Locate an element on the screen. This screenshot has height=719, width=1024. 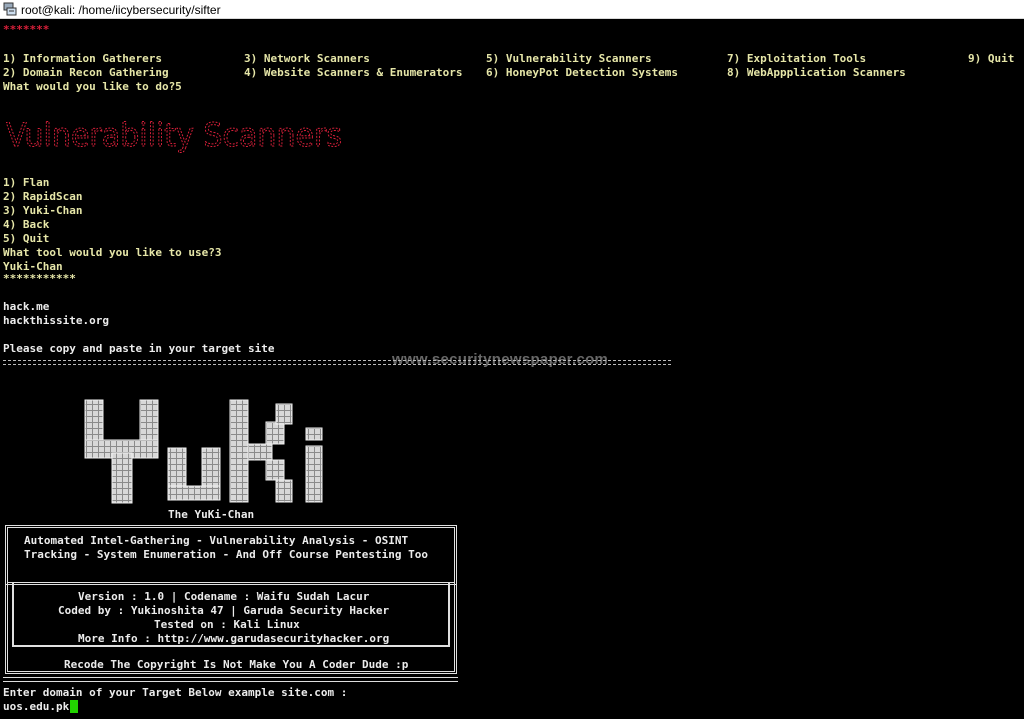
tool-option-3: 3) Yuki-Chan is located at coordinates (43, 210).